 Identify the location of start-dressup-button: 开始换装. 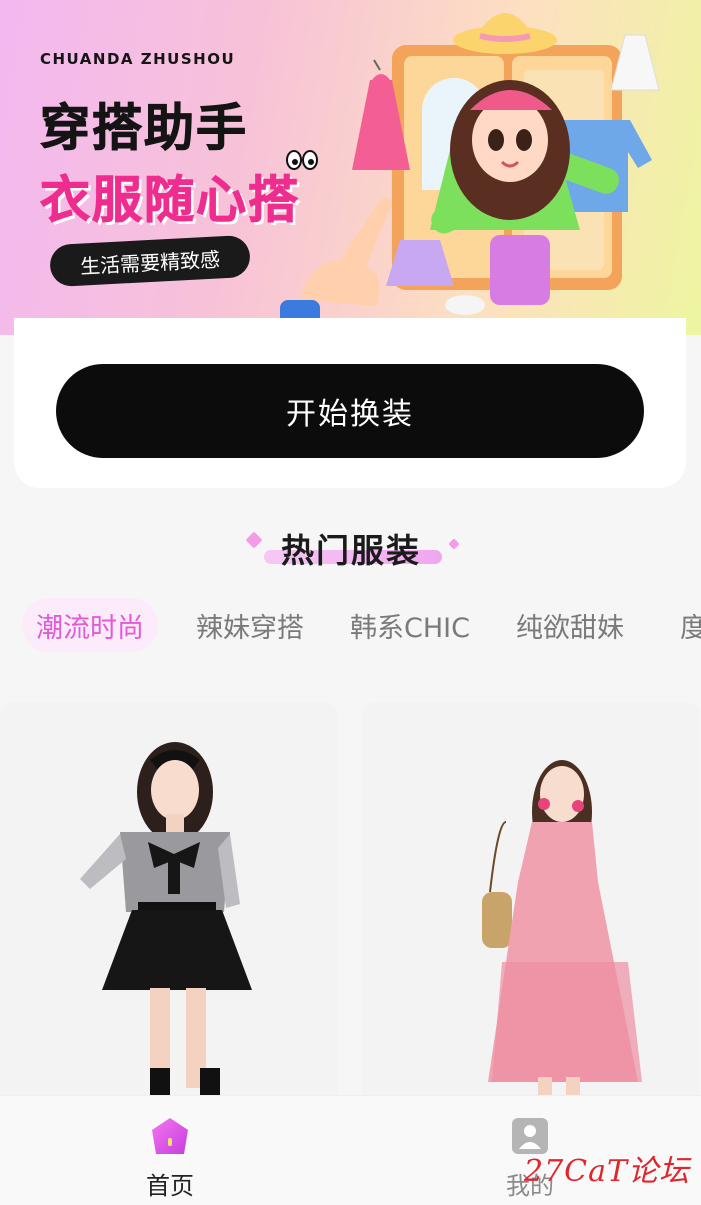
(350, 411).